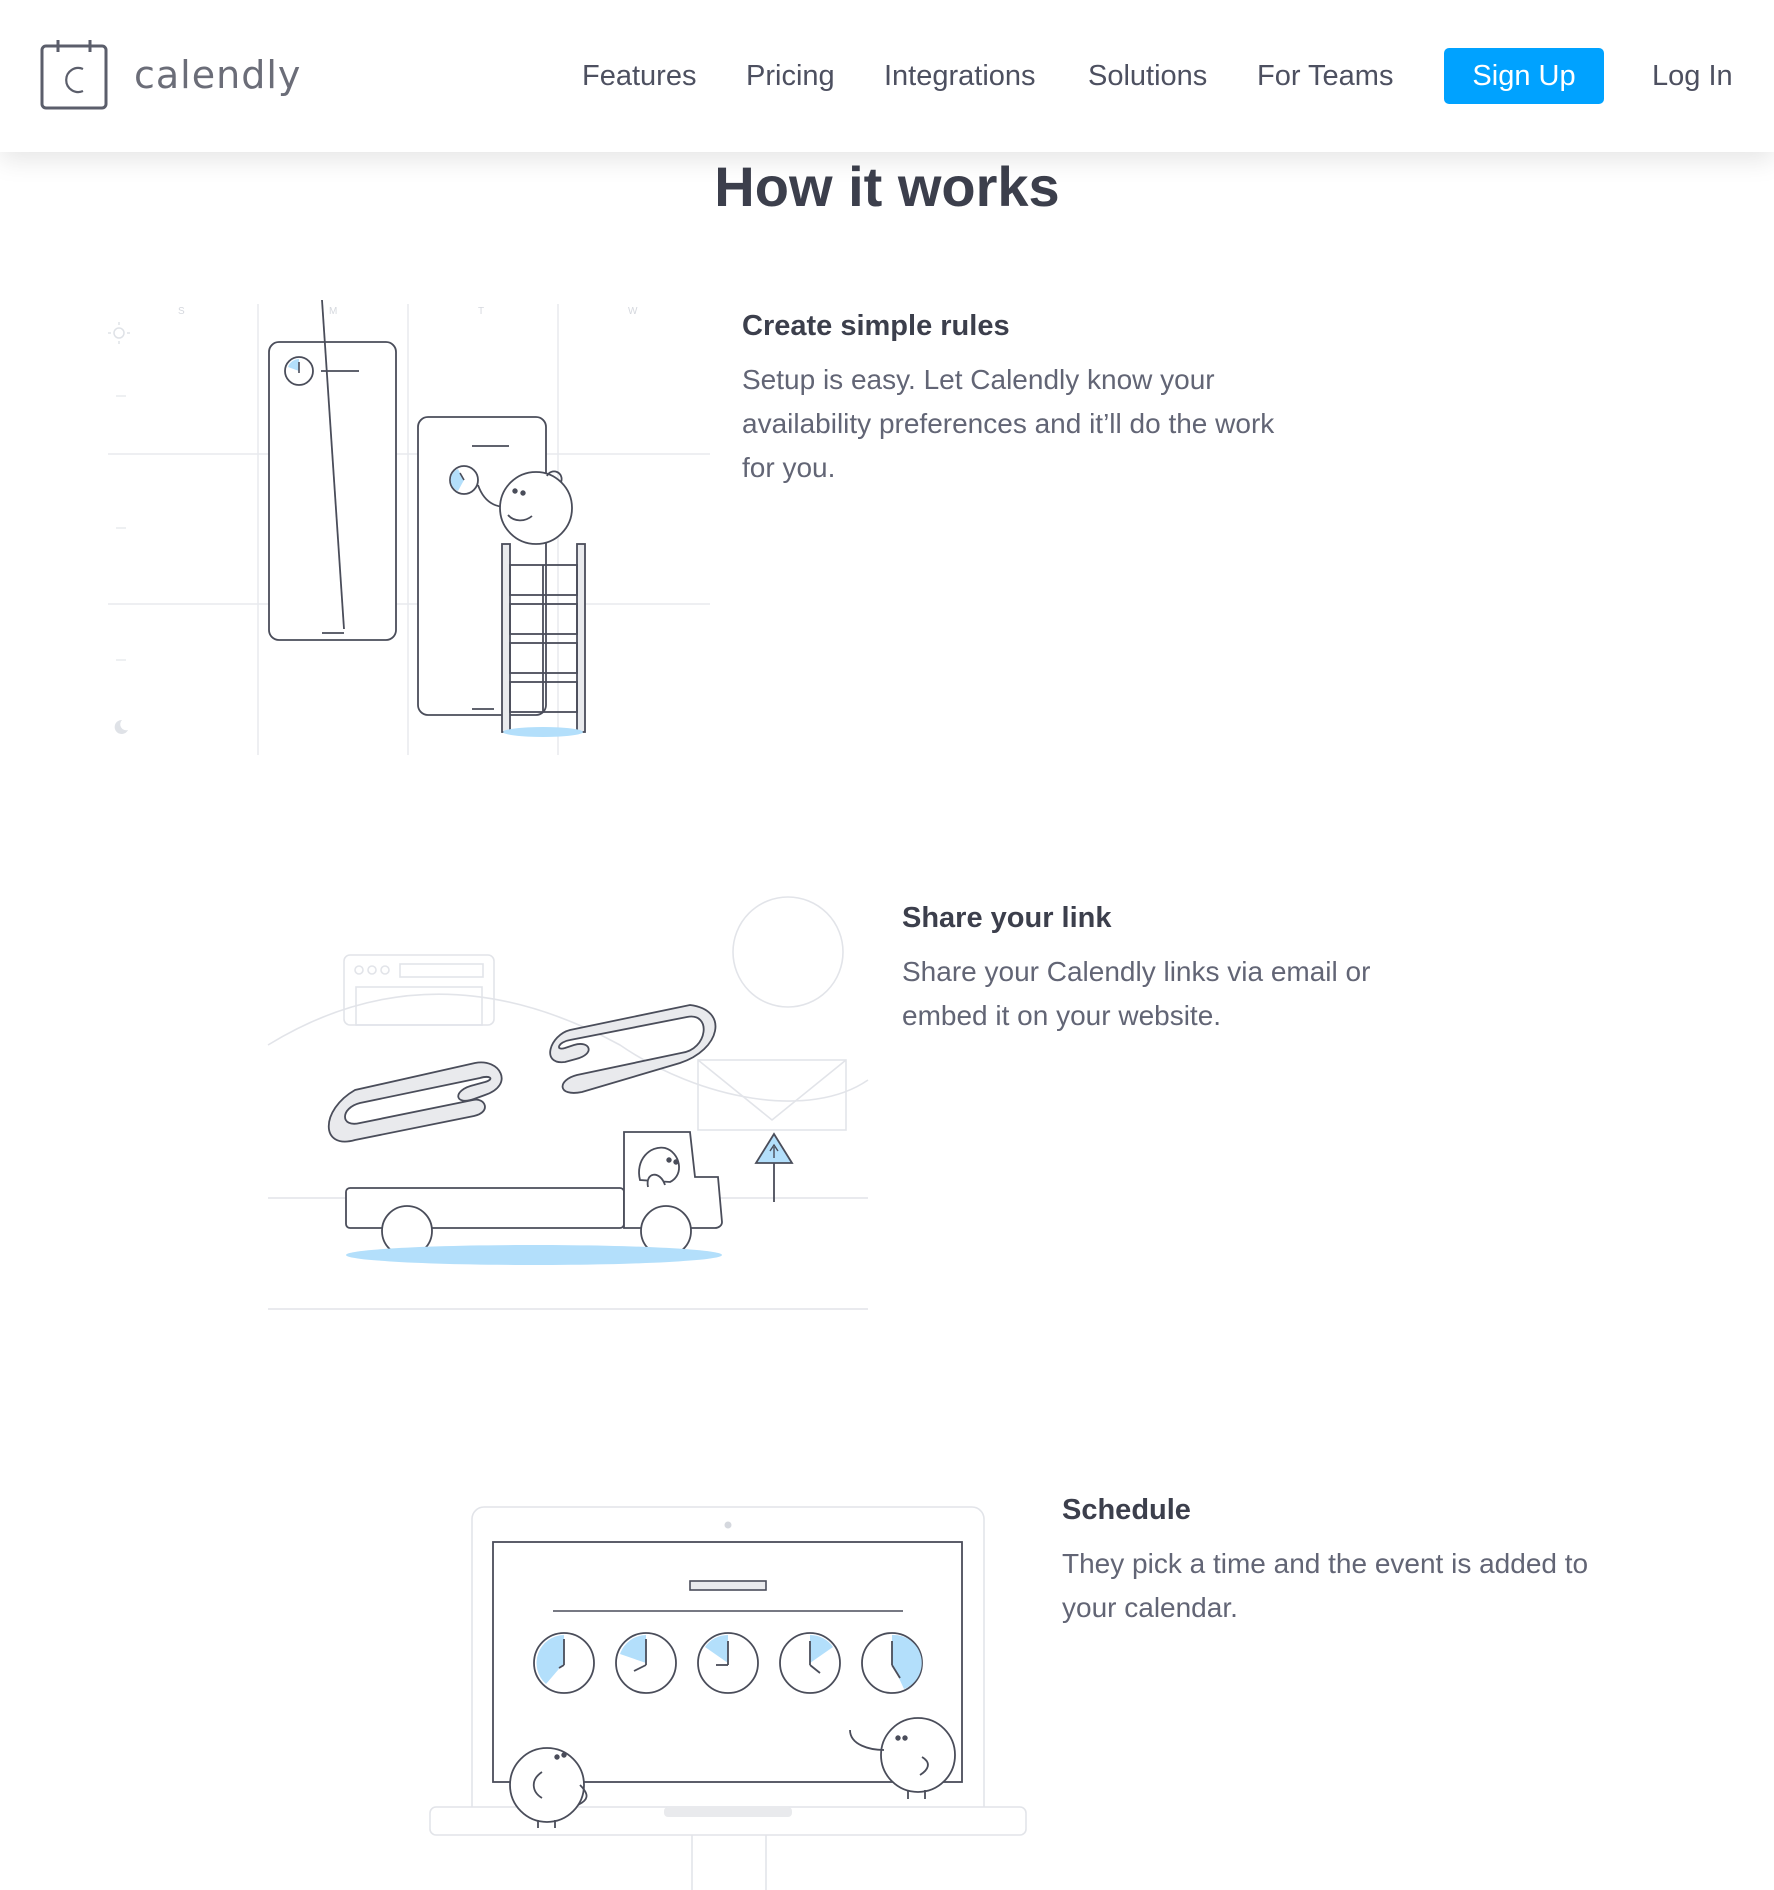  Describe the element at coordinates (633, 311) in the screenshot. I see `weekday-label: W` at that location.